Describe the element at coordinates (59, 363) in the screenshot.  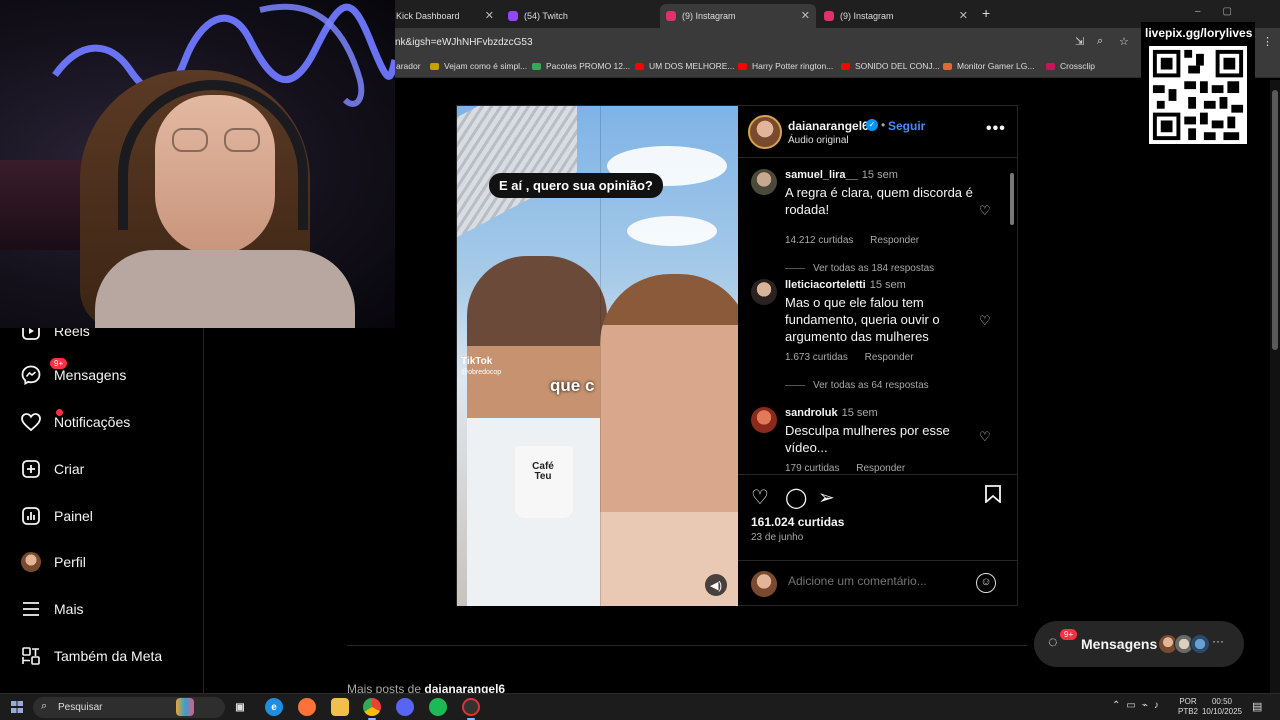
I see `notification-badge: 9+` at that location.